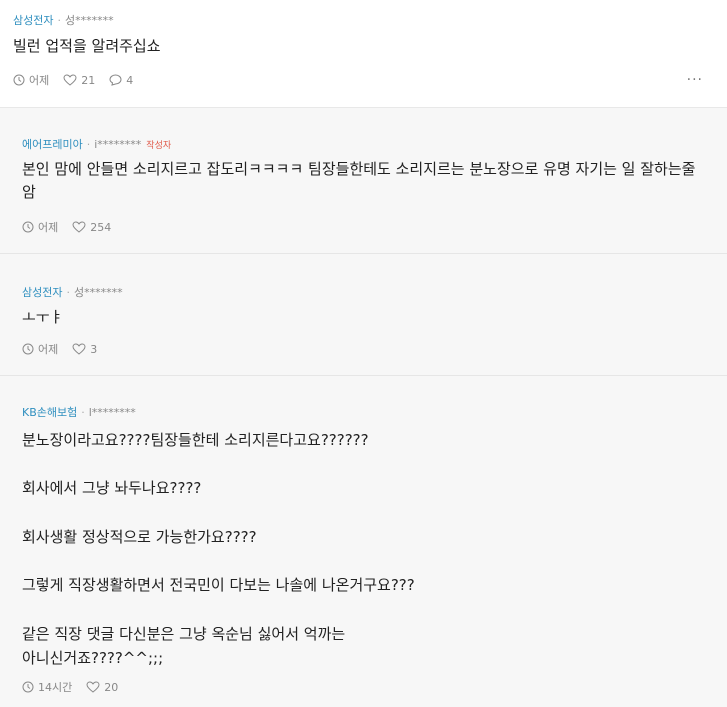 This screenshot has width=727, height=707. I want to click on comment-actions: 어제 3, so click(66, 349).